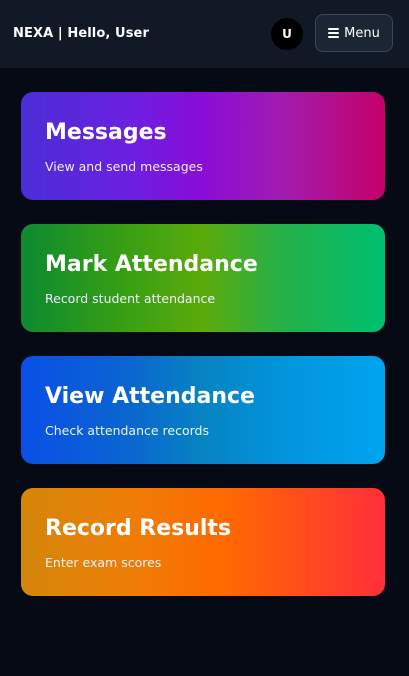 The height and width of the screenshot is (676, 409). Describe the element at coordinates (150, 396) in the screenshot. I see `view-attendance-card-title: View Attendance` at that location.